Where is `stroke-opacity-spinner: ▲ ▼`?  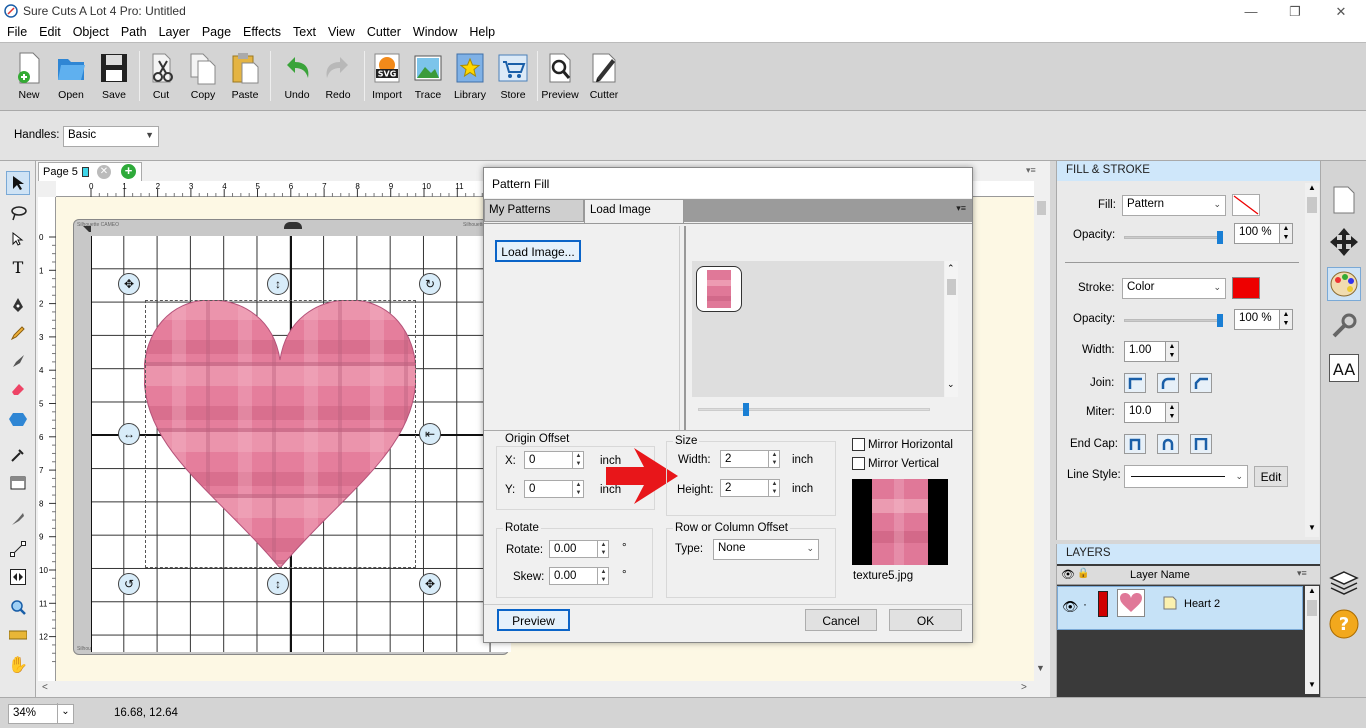
stroke-opacity-spinner: ▲ ▼ is located at coordinates (1286, 319).